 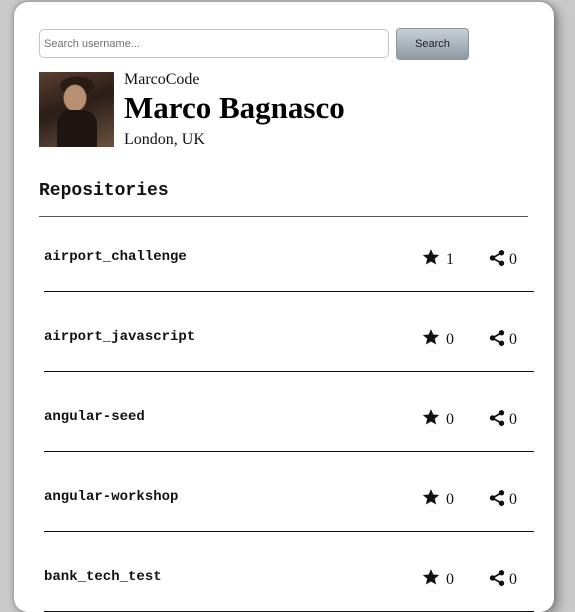 What do you see at coordinates (103, 577) in the screenshot?
I see `repository-name: bank_tech_test` at bounding box center [103, 577].